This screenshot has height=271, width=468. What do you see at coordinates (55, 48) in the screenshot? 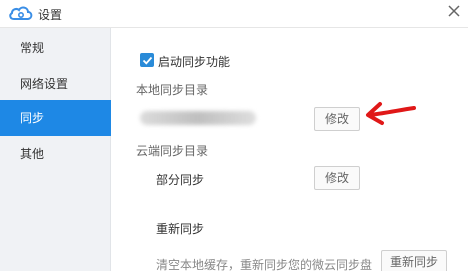
I see `sidebar-item-general: 常规` at bounding box center [55, 48].